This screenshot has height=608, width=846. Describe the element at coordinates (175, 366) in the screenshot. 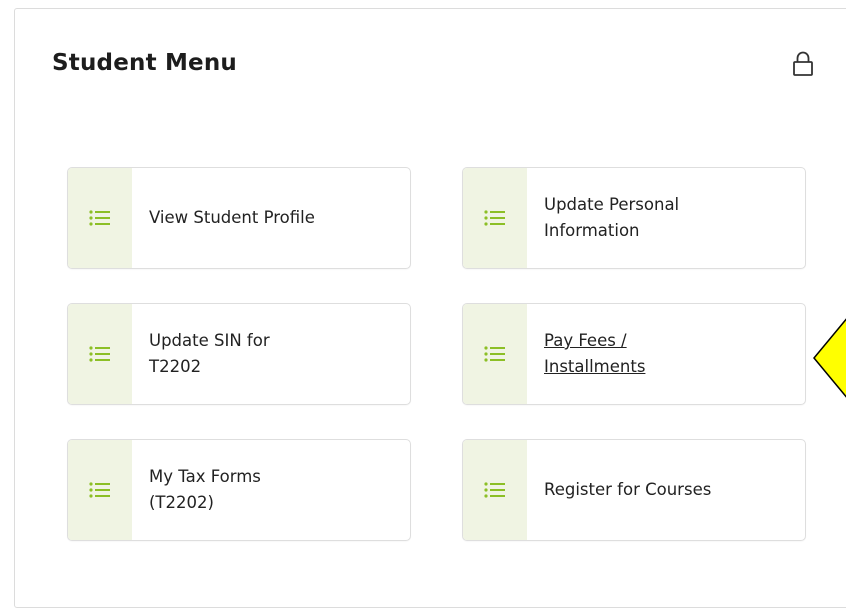

I see `menu-item-label-line2: T2202` at that location.